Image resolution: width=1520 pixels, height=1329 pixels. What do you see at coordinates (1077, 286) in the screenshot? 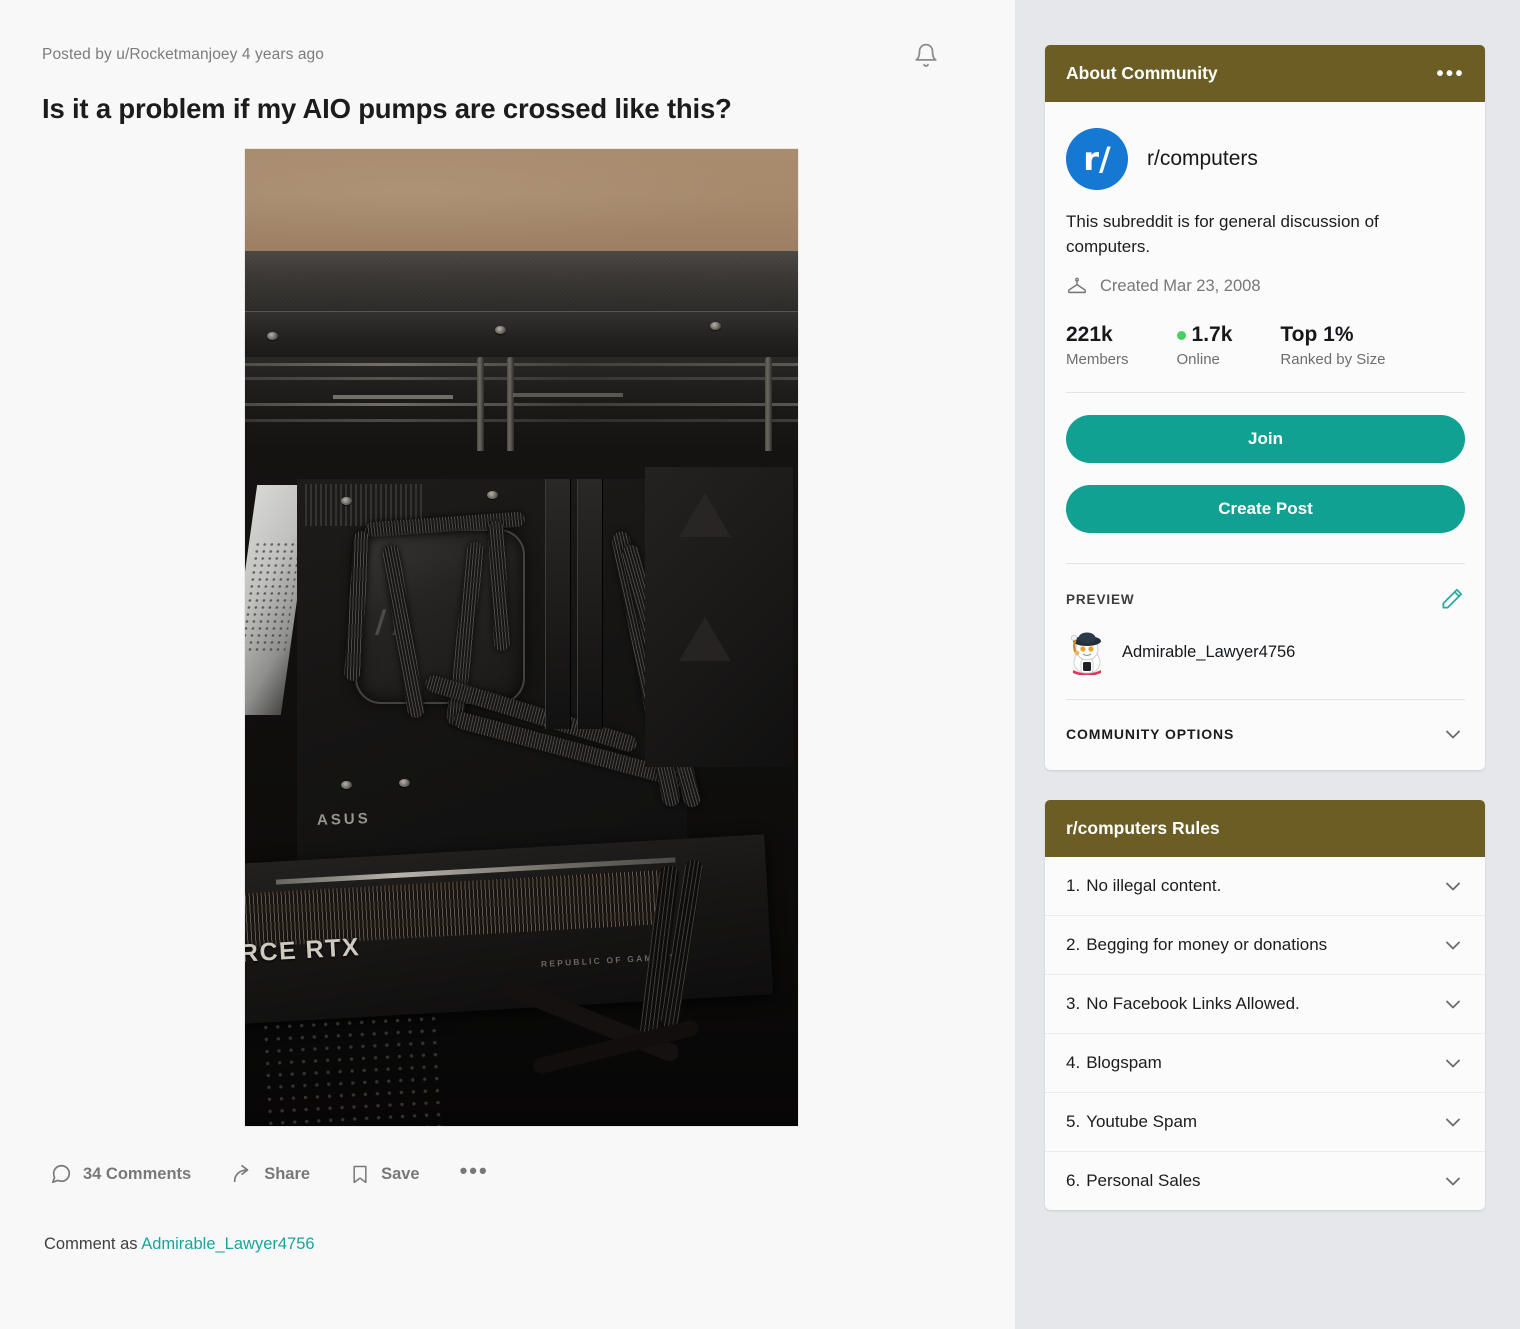
I see `cake-icon` at bounding box center [1077, 286].